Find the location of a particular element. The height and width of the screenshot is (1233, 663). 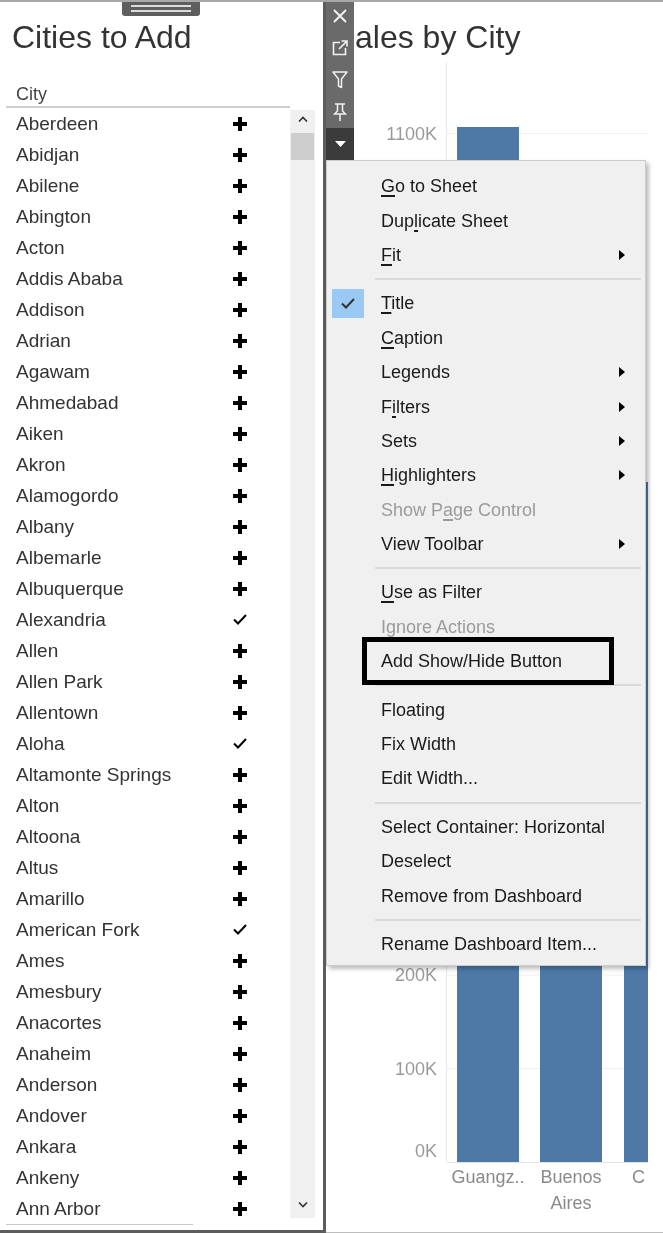

city-name: Anacortes is located at coordinates (59, 1022).